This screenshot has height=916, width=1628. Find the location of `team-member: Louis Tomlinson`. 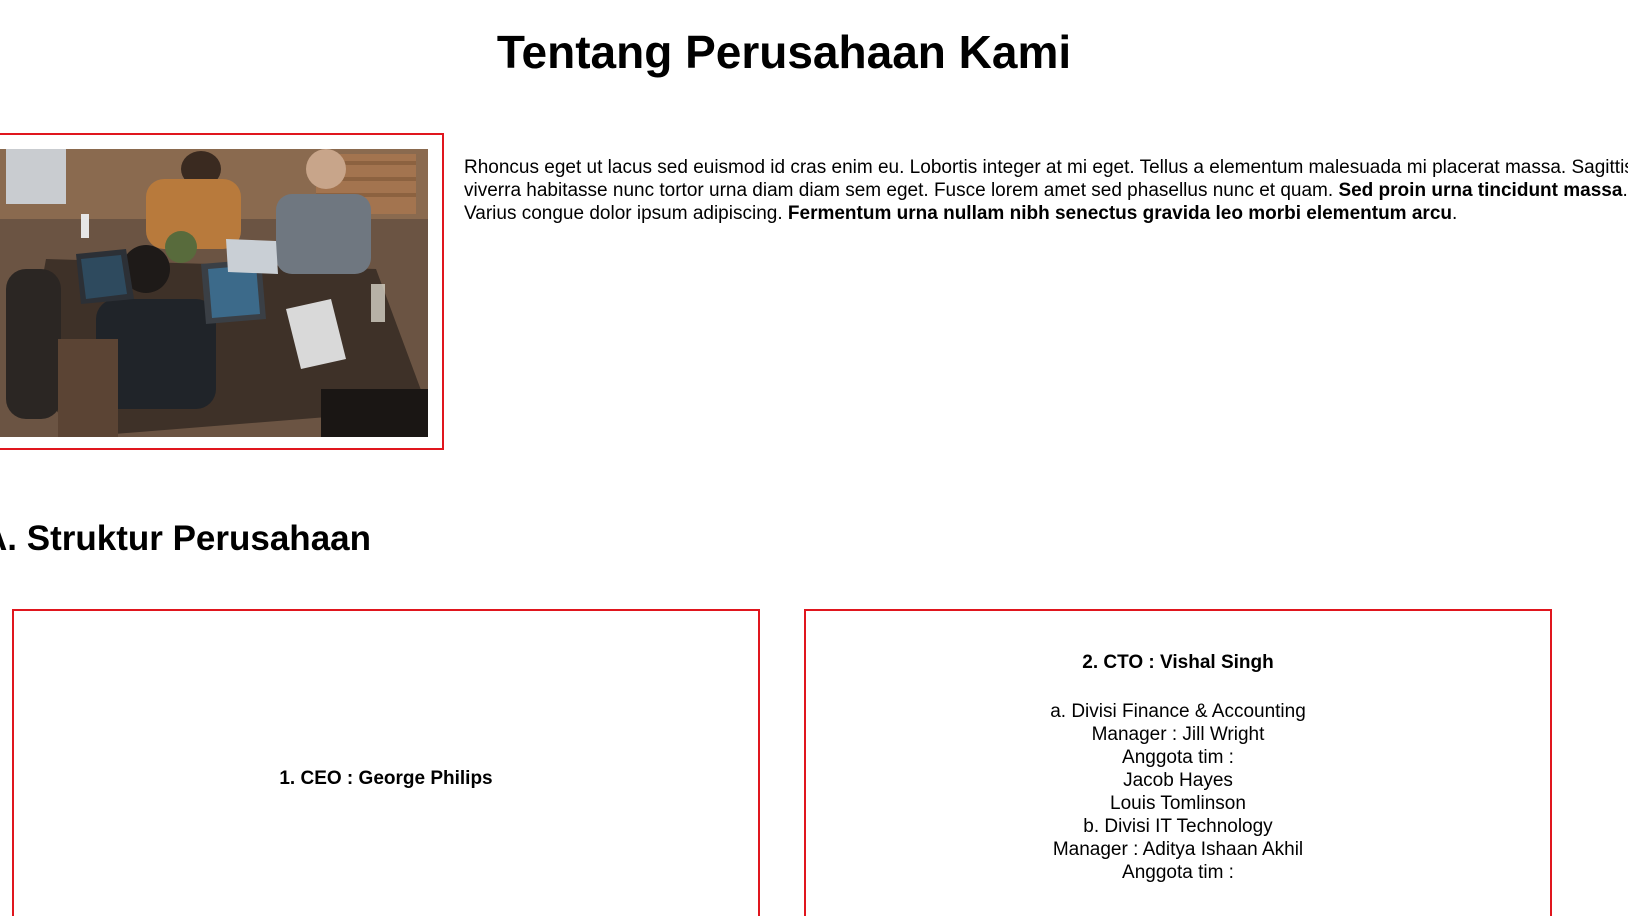

team-member: Louis Tomlinson is located at coordinates (1178, 803).